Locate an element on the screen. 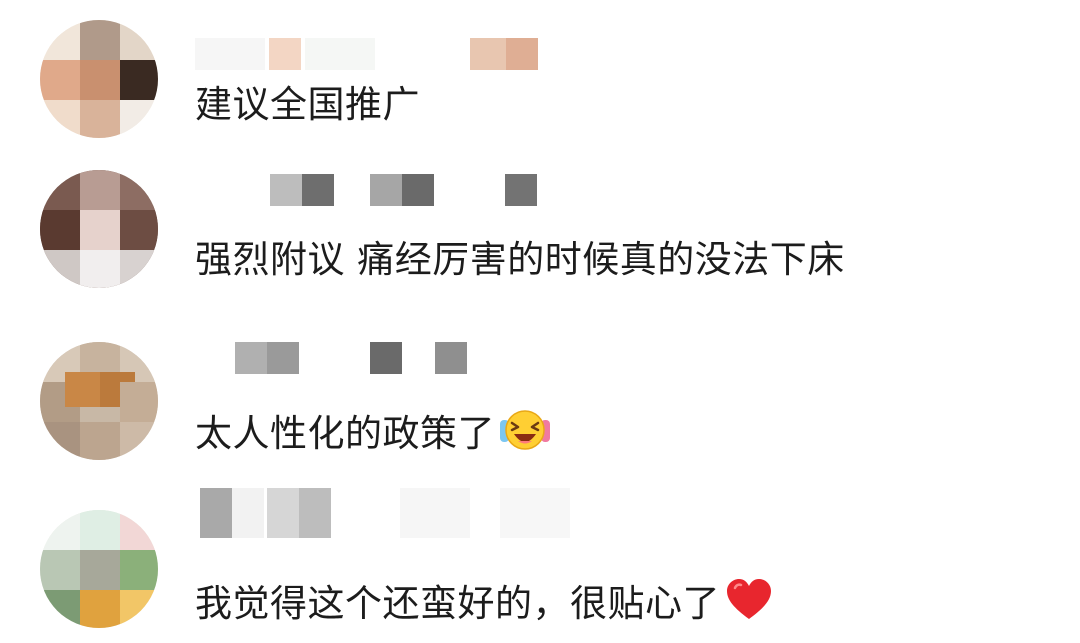 The image size is (1080, 643). comment-text-label: 我觉得这个还蛮好的，很贴心了 is located at coordinates (457, 603).